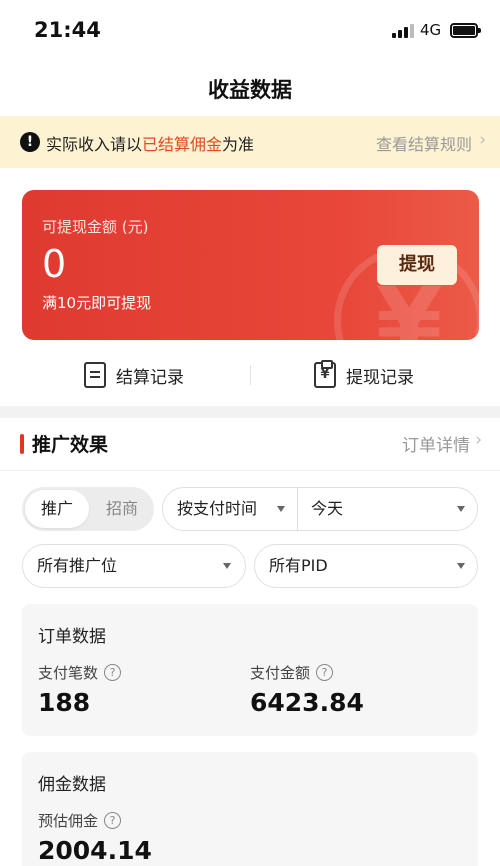 This screenshot has height=866, width=500. Describe the element at coordinates (72, 785) in the screenshot. I see `commission-data-title: 佣金数据` at that location.